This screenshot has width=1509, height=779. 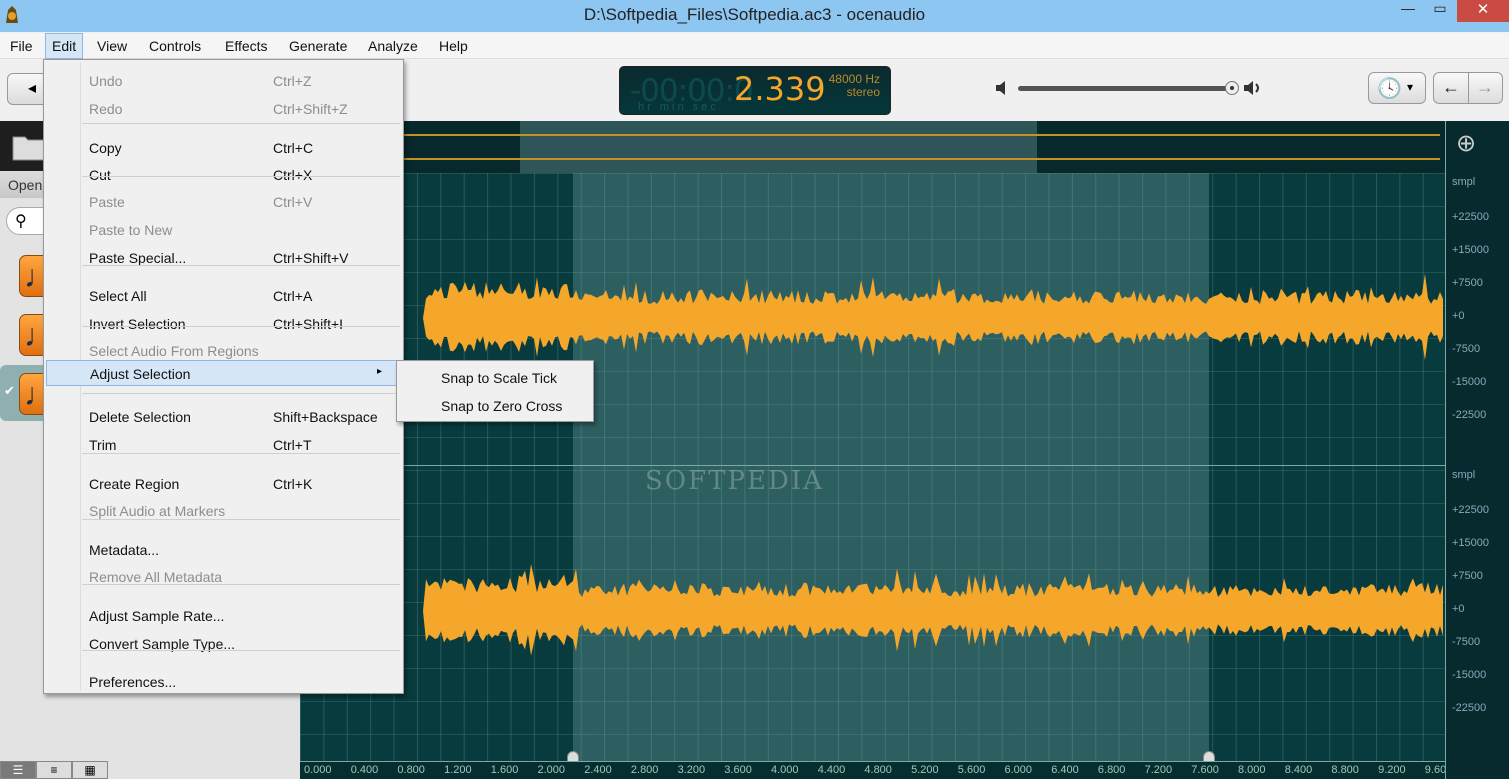 What do you see at coordinates (223, 109) in the screenshot?
I see `menu-item-redo: Redo Ctrl+Shift+Z` at bounding box center [223, 109].